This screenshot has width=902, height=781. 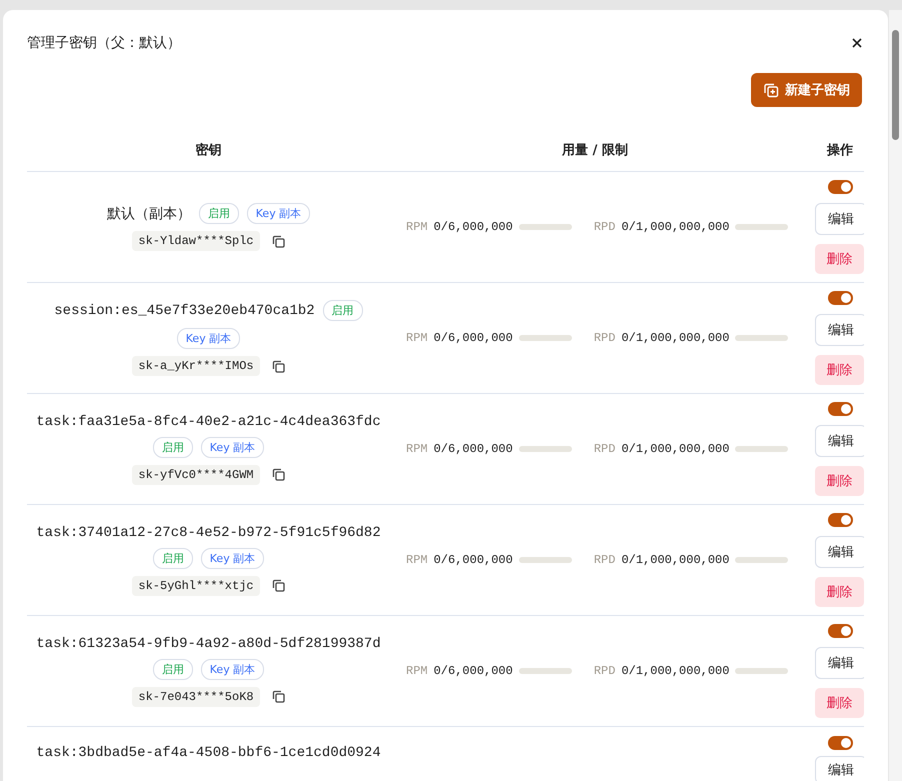 I want to click on masked-key: sk-Yldaw****Splc, so click(x=196, y=241).